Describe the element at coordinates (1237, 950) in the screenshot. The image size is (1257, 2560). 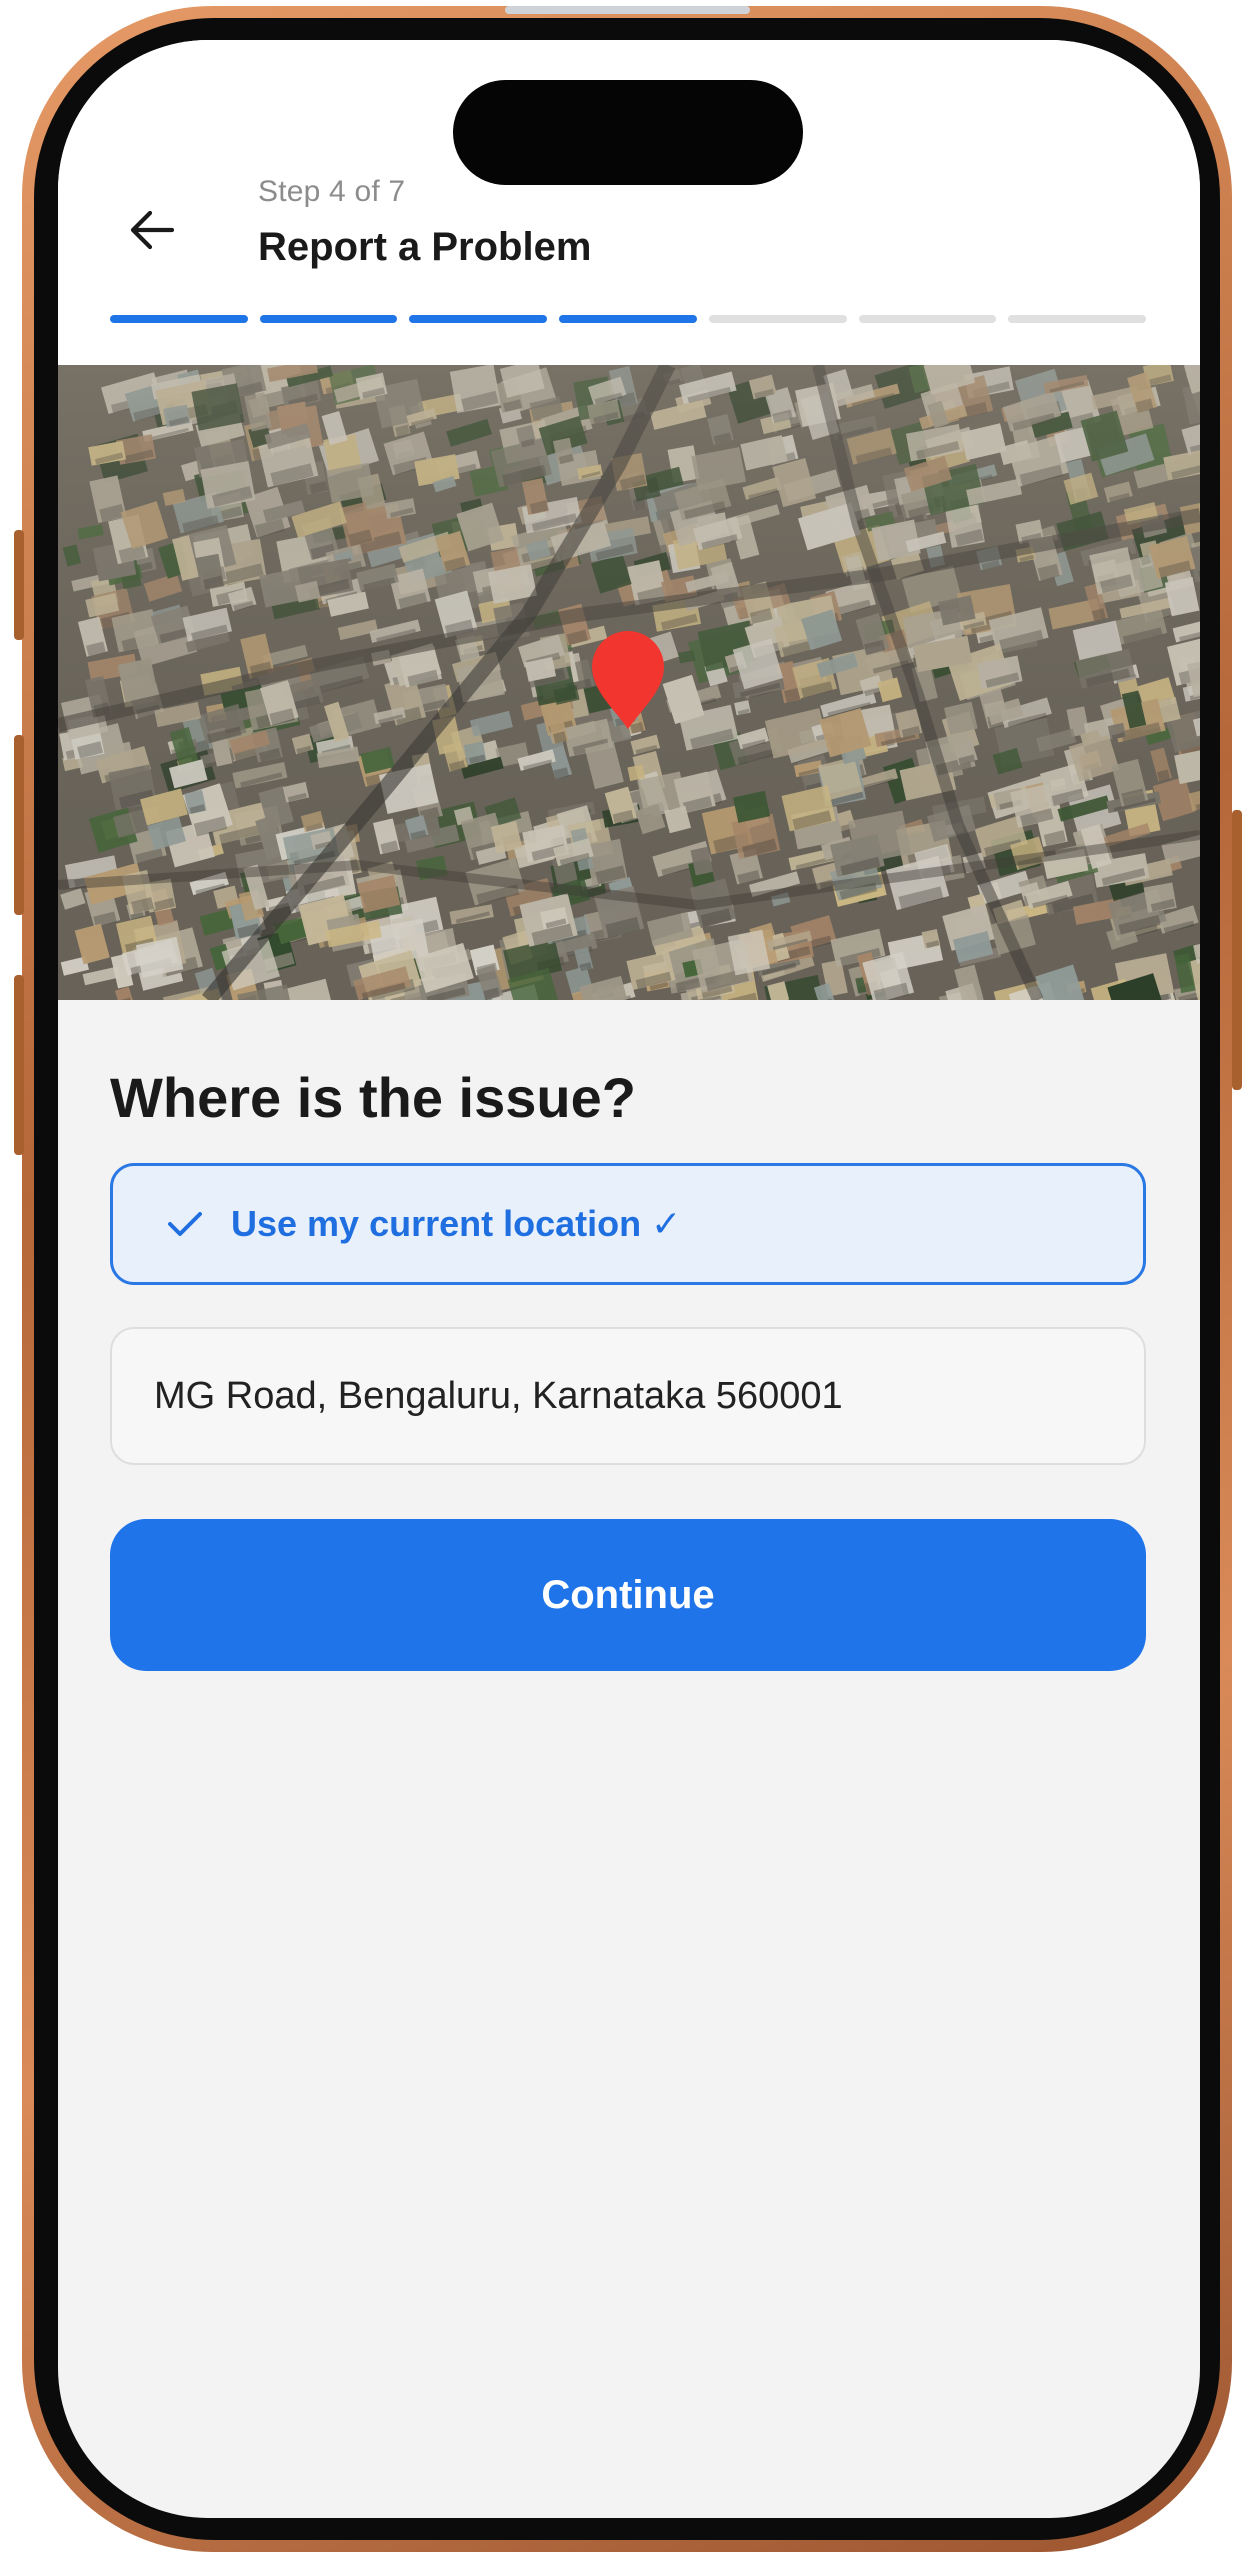
I see `power-button` at that location.